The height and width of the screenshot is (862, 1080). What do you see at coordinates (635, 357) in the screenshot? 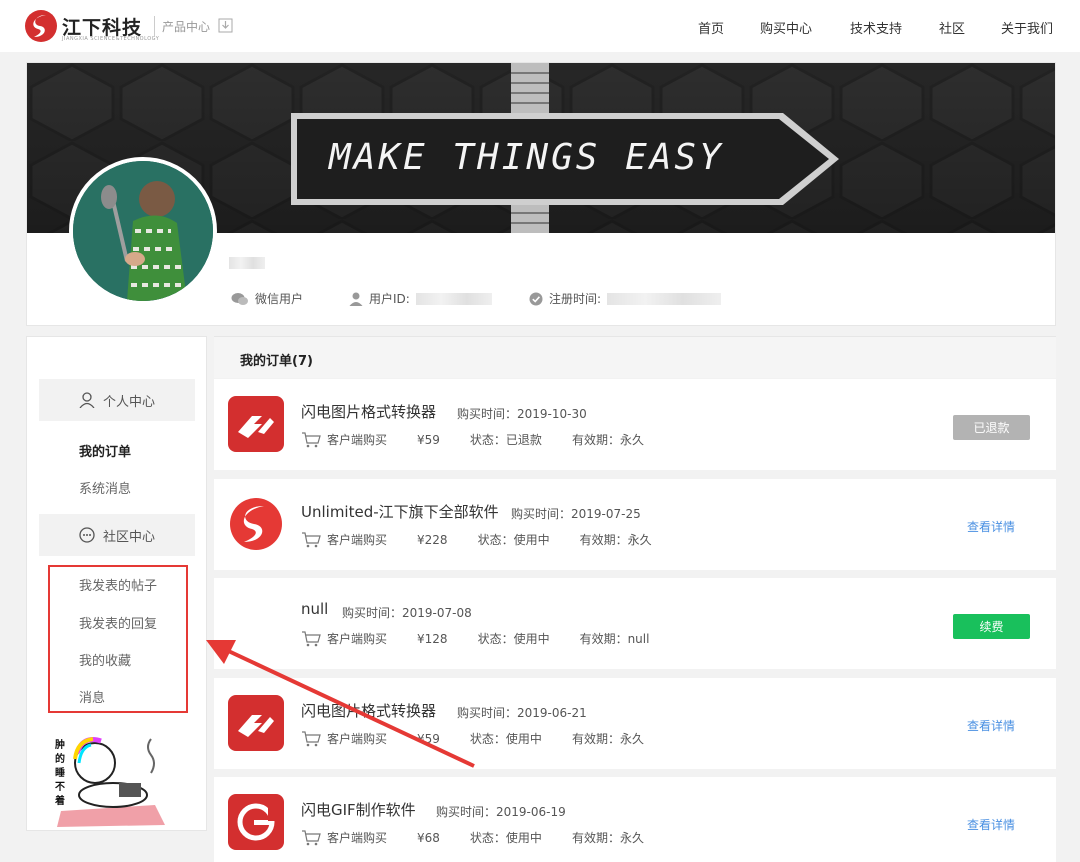
I see `orders-header: 我的订单(7)` at bounding box center [635, 357].